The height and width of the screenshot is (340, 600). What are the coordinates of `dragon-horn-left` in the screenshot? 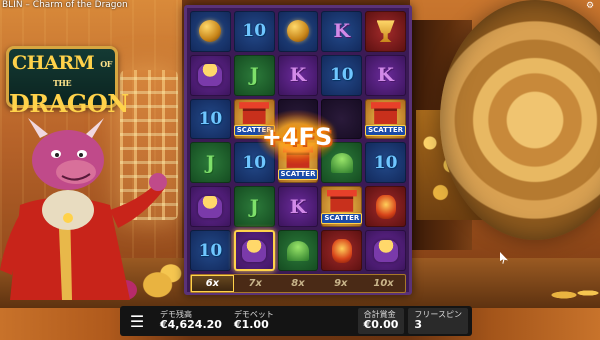 It's located at (38, 128).